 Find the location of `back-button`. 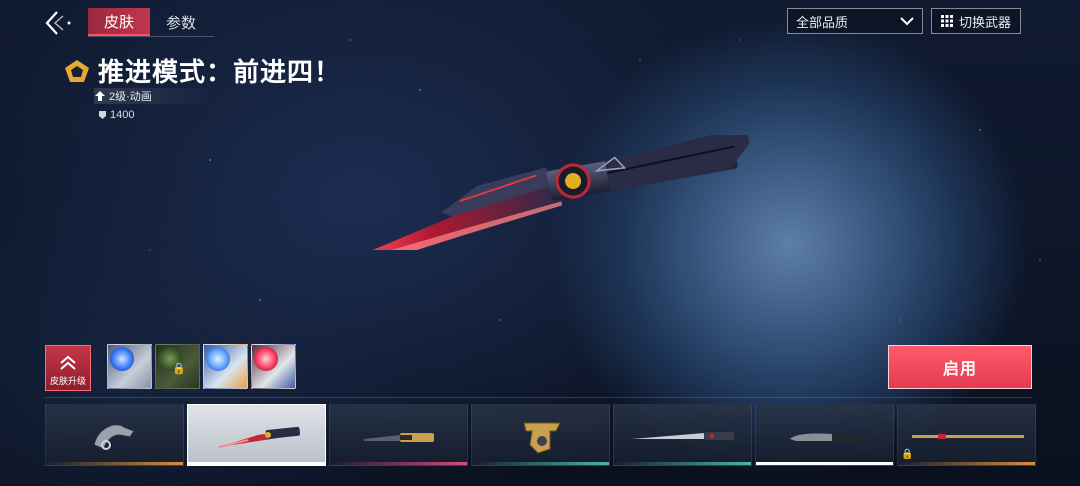

back-button is located at coordinates (58, 23).